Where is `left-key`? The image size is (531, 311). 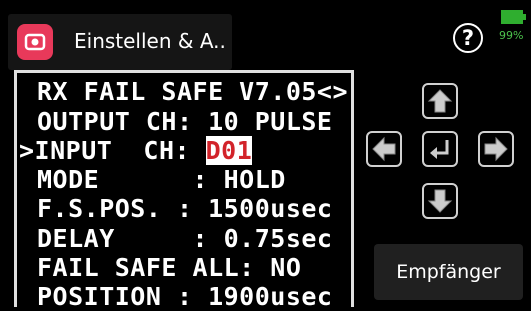
left-key is located at coordinates (384, 149).